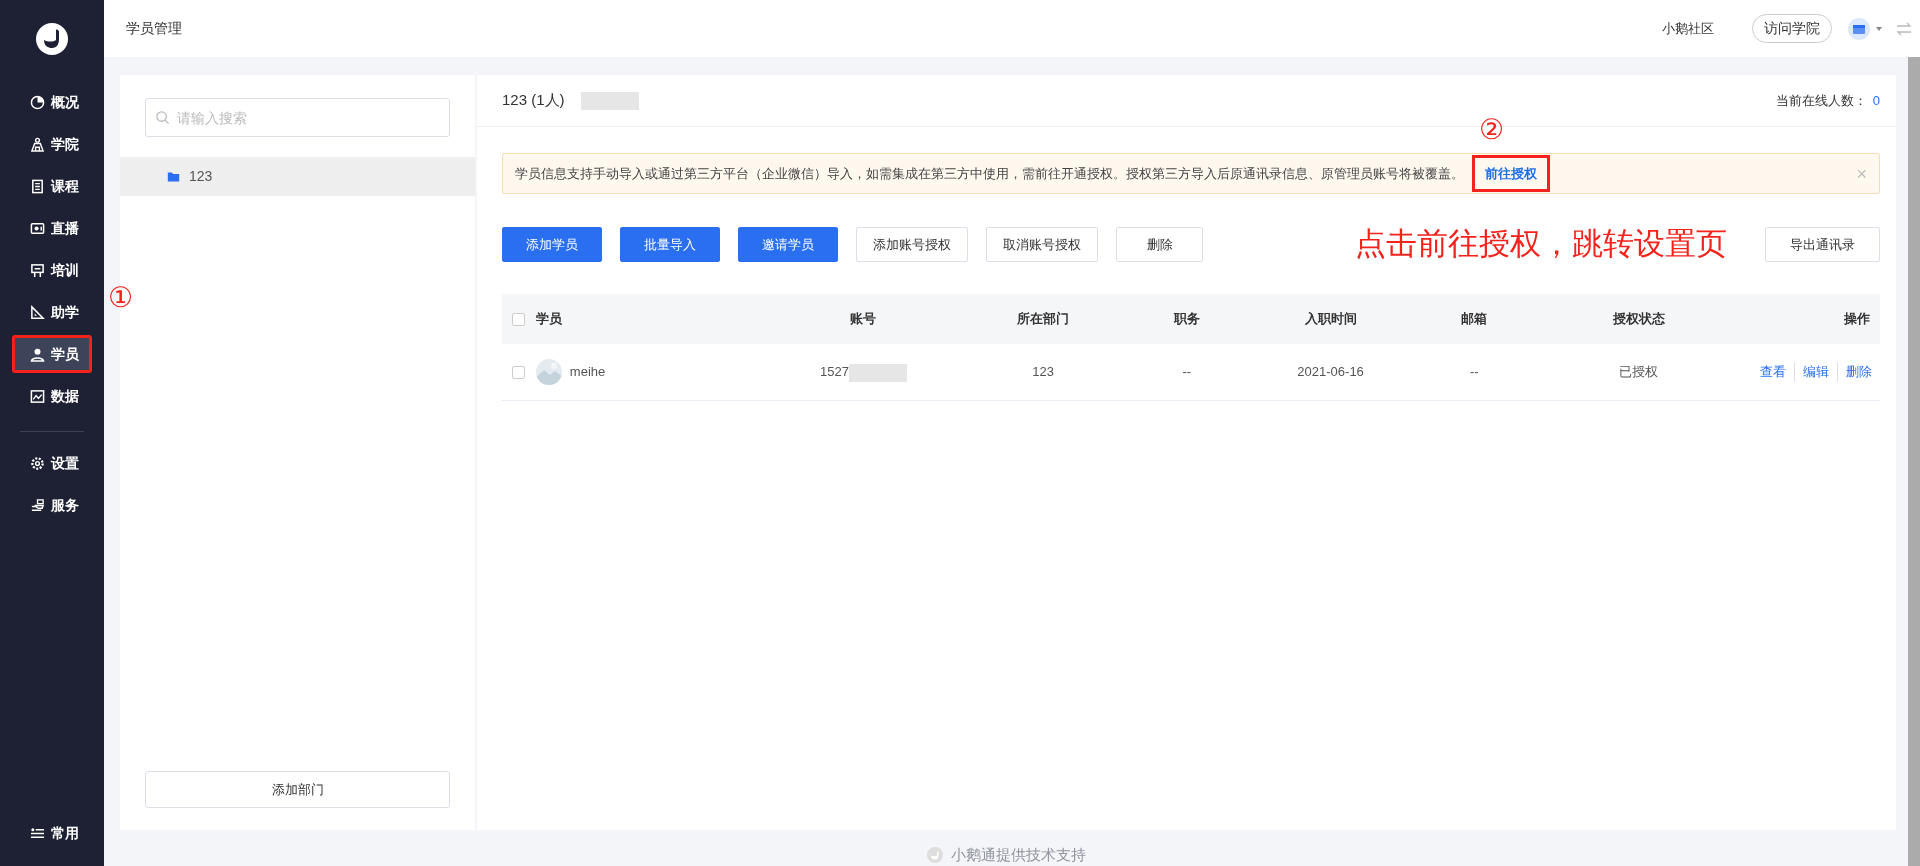  I want to click on page-title: 学员管理, so click(154, 28).